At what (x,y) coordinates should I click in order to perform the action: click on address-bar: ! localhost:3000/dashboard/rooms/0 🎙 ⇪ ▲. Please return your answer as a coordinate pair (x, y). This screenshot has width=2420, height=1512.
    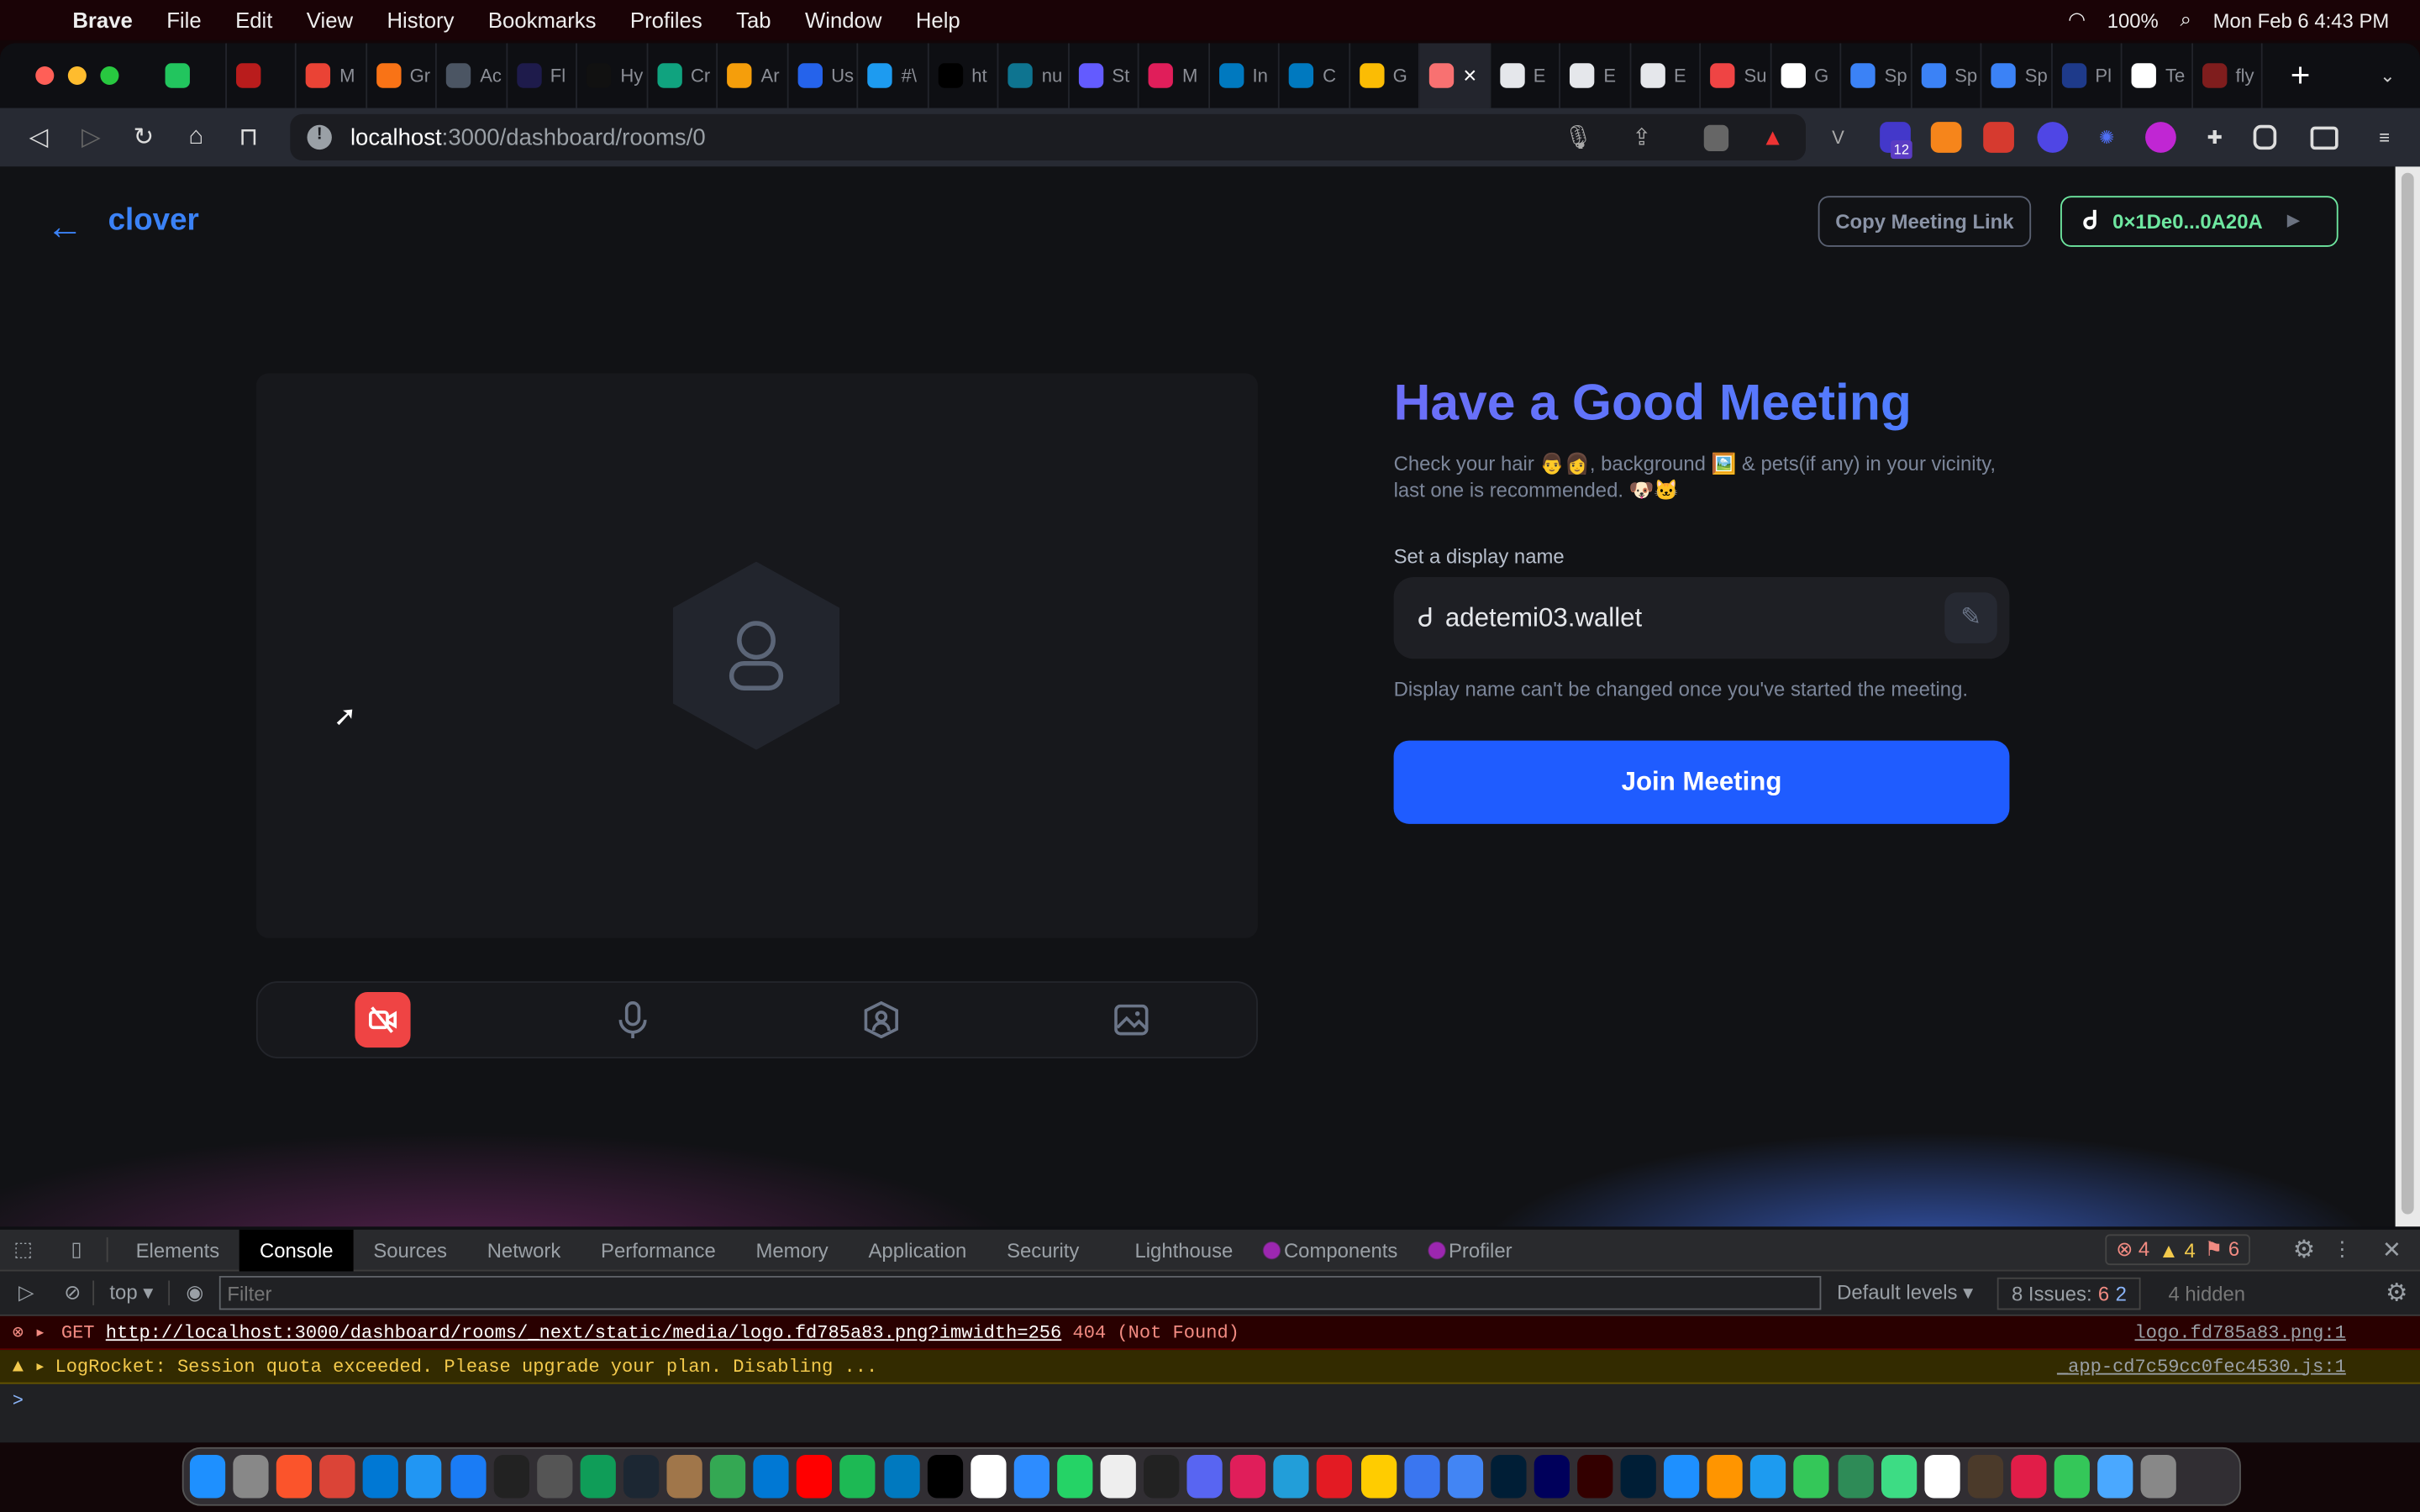
    Looking at the image, I should click on (1048, 137).